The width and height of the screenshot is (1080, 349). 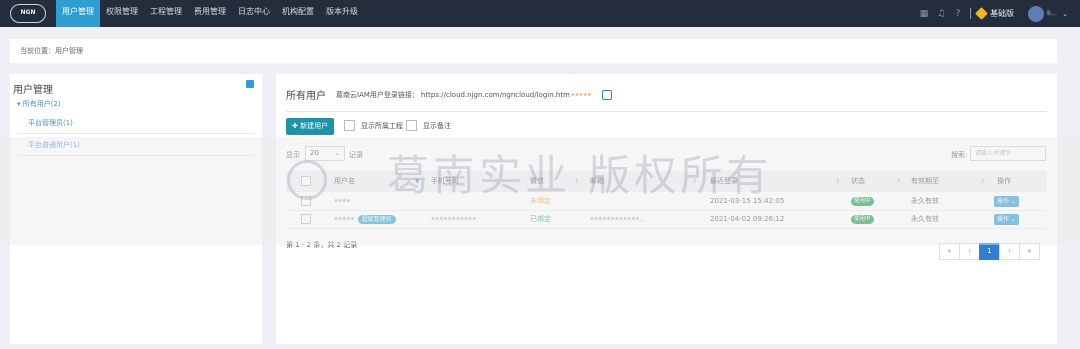 I want to click on pagination: « ‹ 1 › », so click(x=989, y=251).